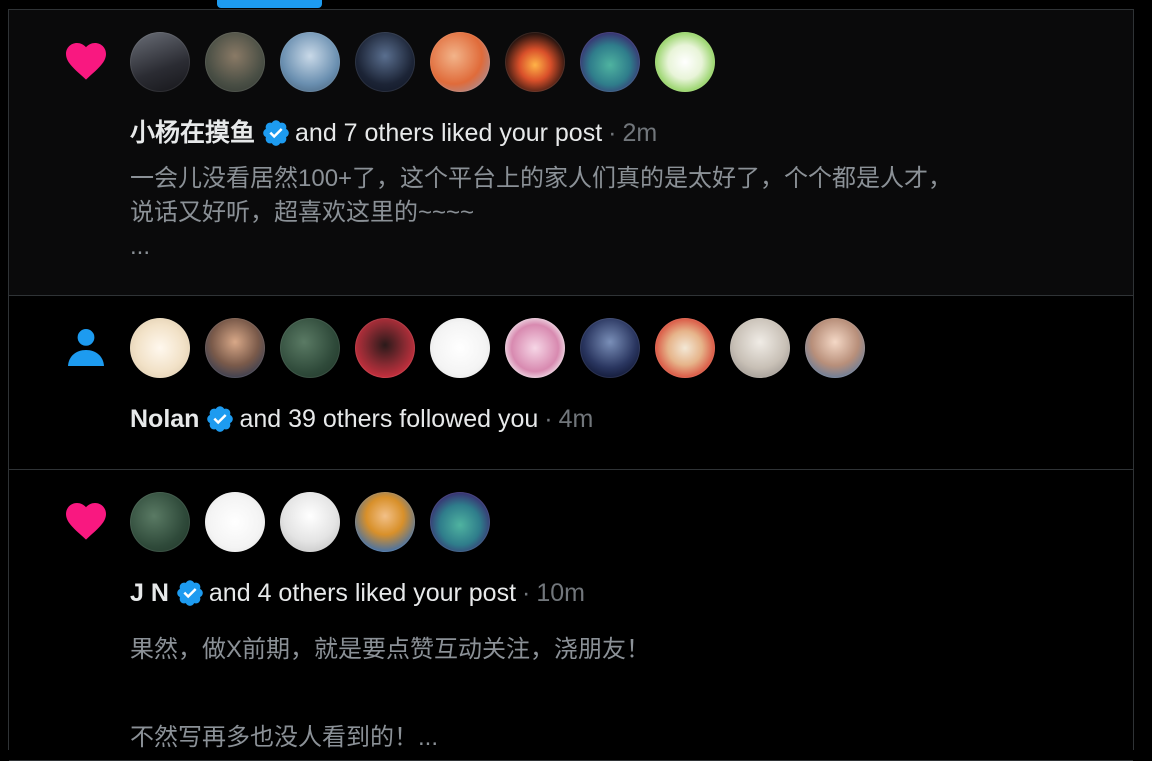 The height and width of the screenshot is (761, 1152). What do you see at coordinates (560, 593) in the screenshot?
I see `timestamp: 10m` at bounding box center [560, 593].